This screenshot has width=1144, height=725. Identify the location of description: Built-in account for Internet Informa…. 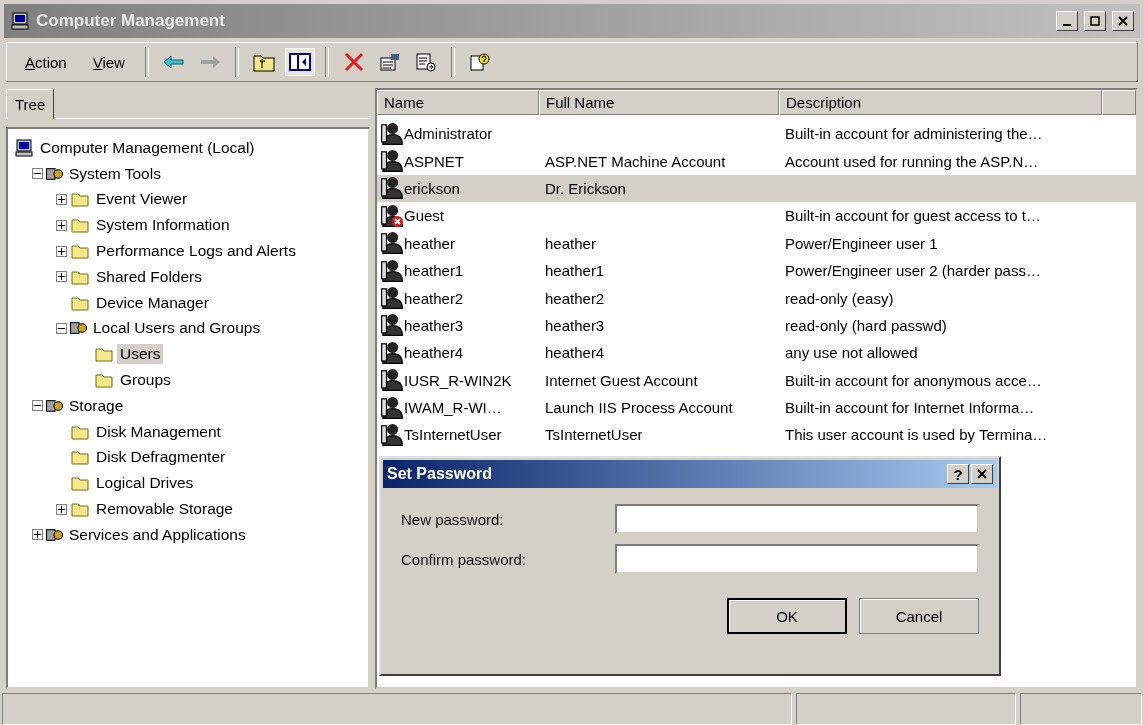
(910, 408).